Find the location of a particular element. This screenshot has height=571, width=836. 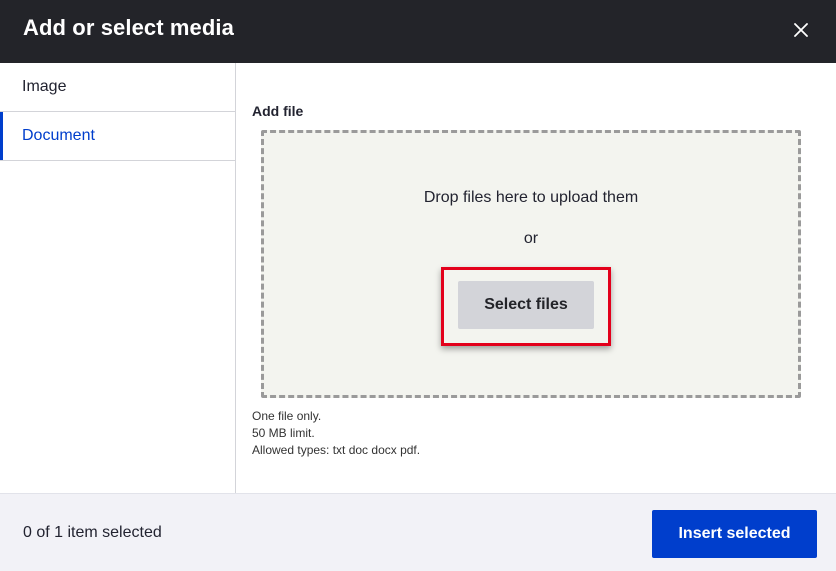

highlight-box: Select files is located at coordinates (526, 306).